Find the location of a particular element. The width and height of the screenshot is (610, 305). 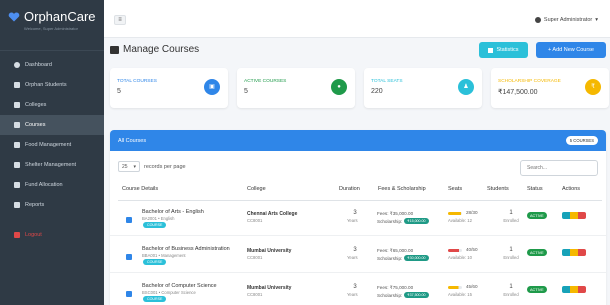

utensils-icon is located at coordinates (17, 145).